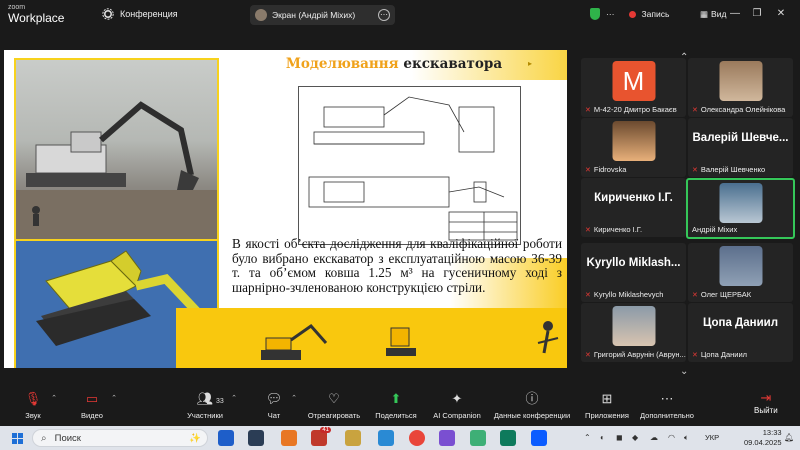  What do you see at coordinates (120, 438) in the screenshot?
I see `taskbar-search: ⌕ Поиск ✨` at bounding box center [120, 438].